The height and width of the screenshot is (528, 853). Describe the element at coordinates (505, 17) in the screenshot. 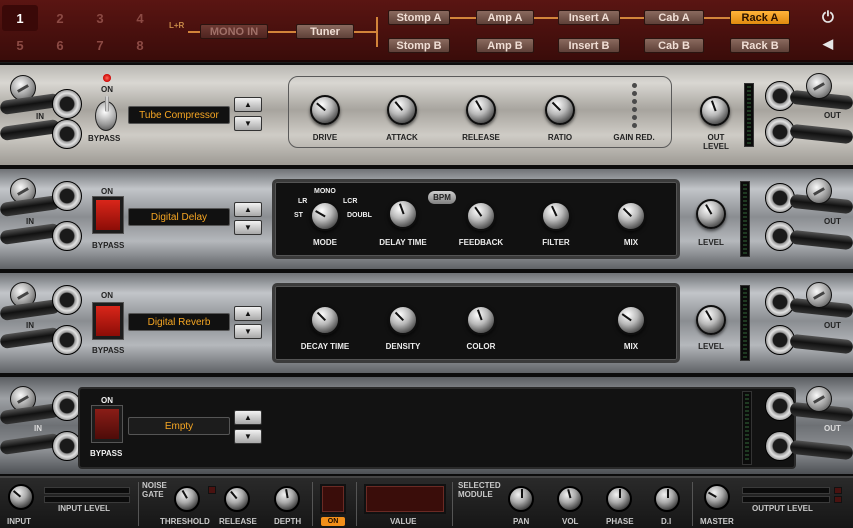

I see `amp-a-button: Amp A` at that location.